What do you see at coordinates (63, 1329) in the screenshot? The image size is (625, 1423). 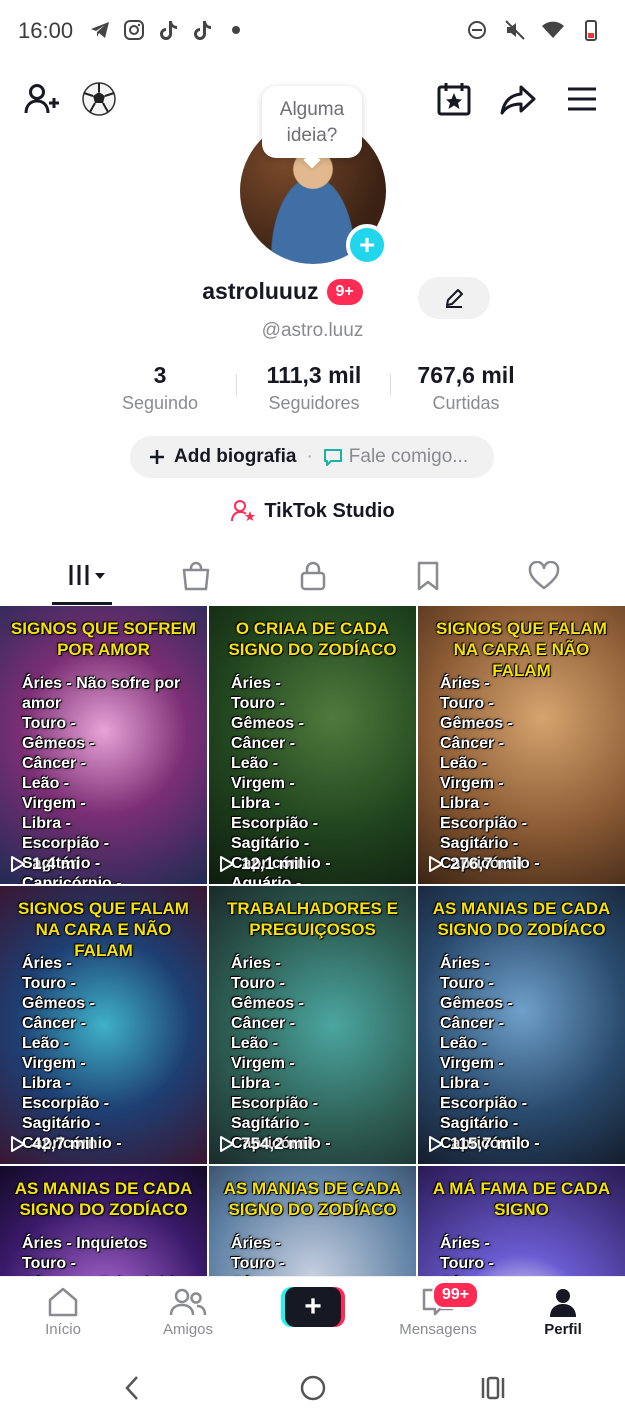 I see `nav-home-label: Início` at bounding box center [63, 1329].